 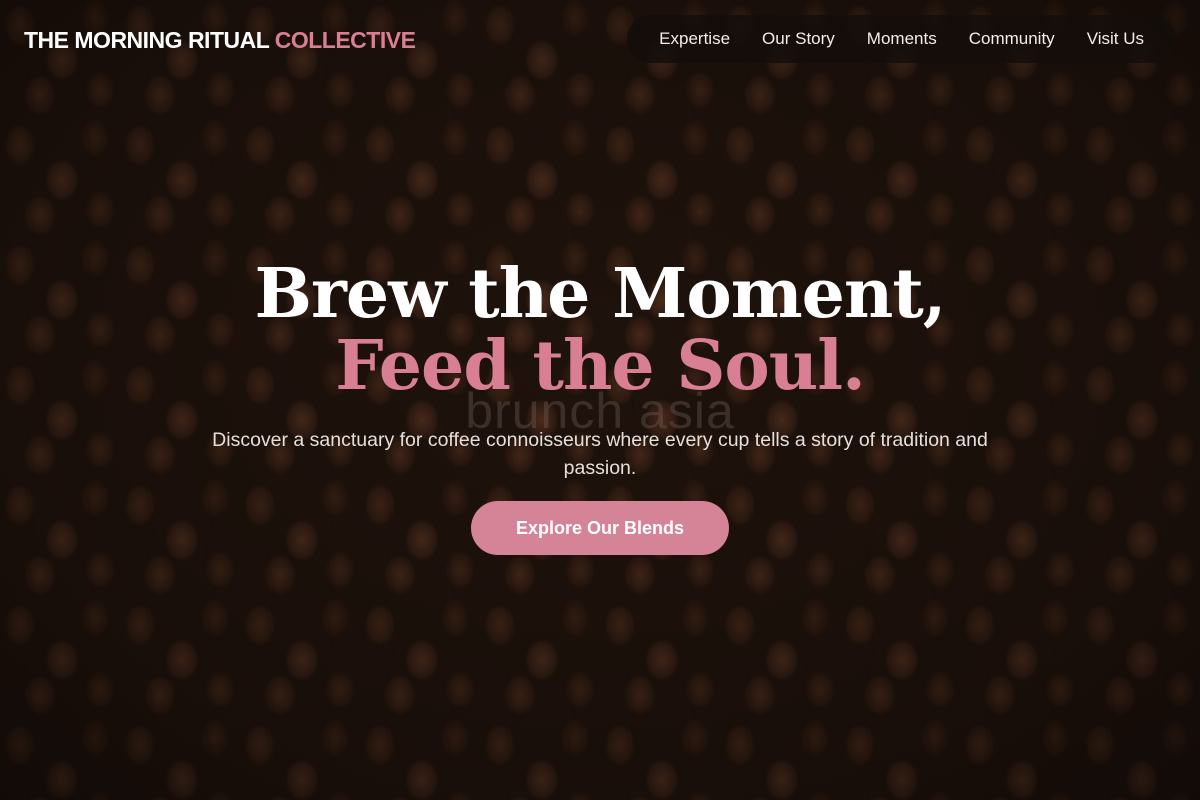 I want to click on explore-blends-button: Explore Our Blends, so click(x=600, y=528).